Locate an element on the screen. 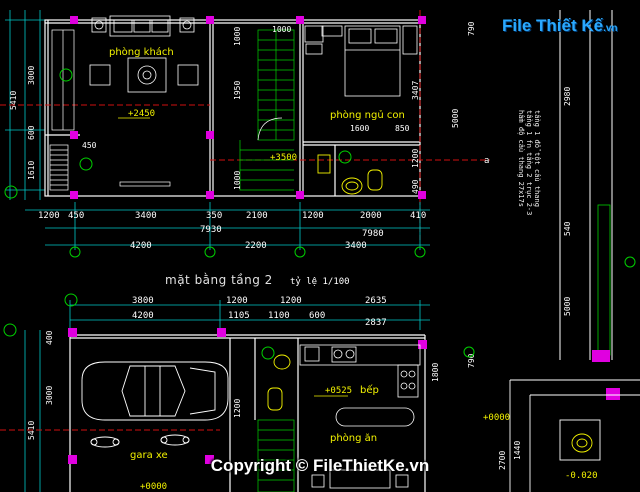 This screenshot has width=640, height=492. dim-text: 2980 is located at coordinates (567, 96).